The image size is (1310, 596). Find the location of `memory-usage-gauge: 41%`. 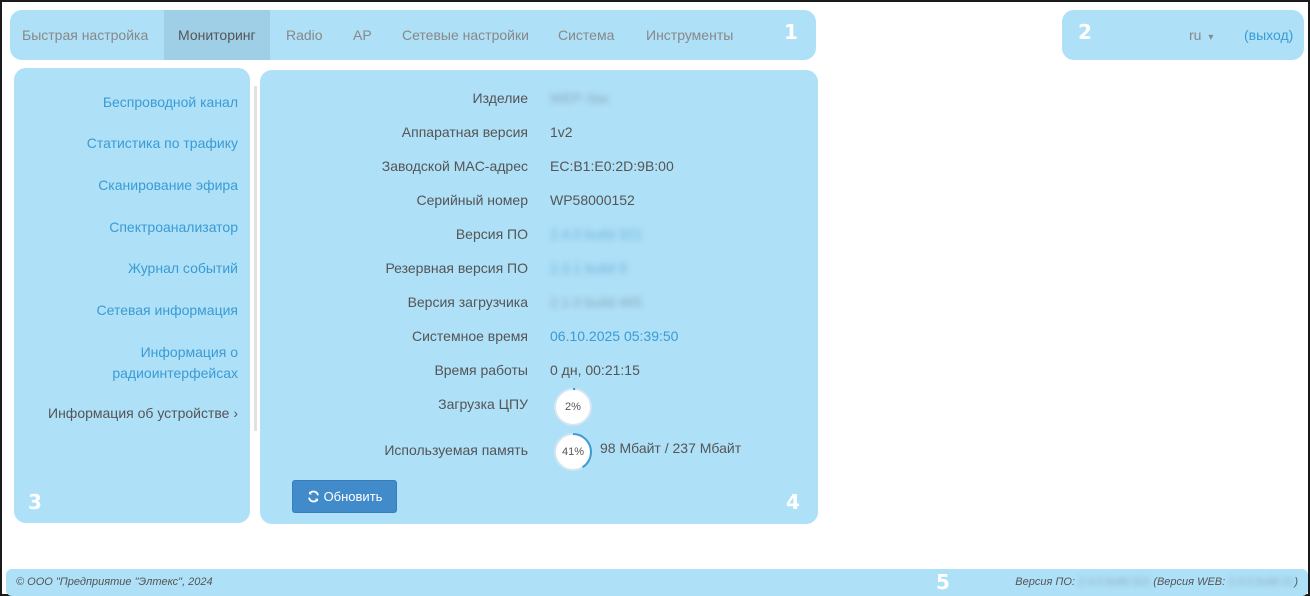

memory-usage-gauge: 41% is located at coordinates (573, 452).